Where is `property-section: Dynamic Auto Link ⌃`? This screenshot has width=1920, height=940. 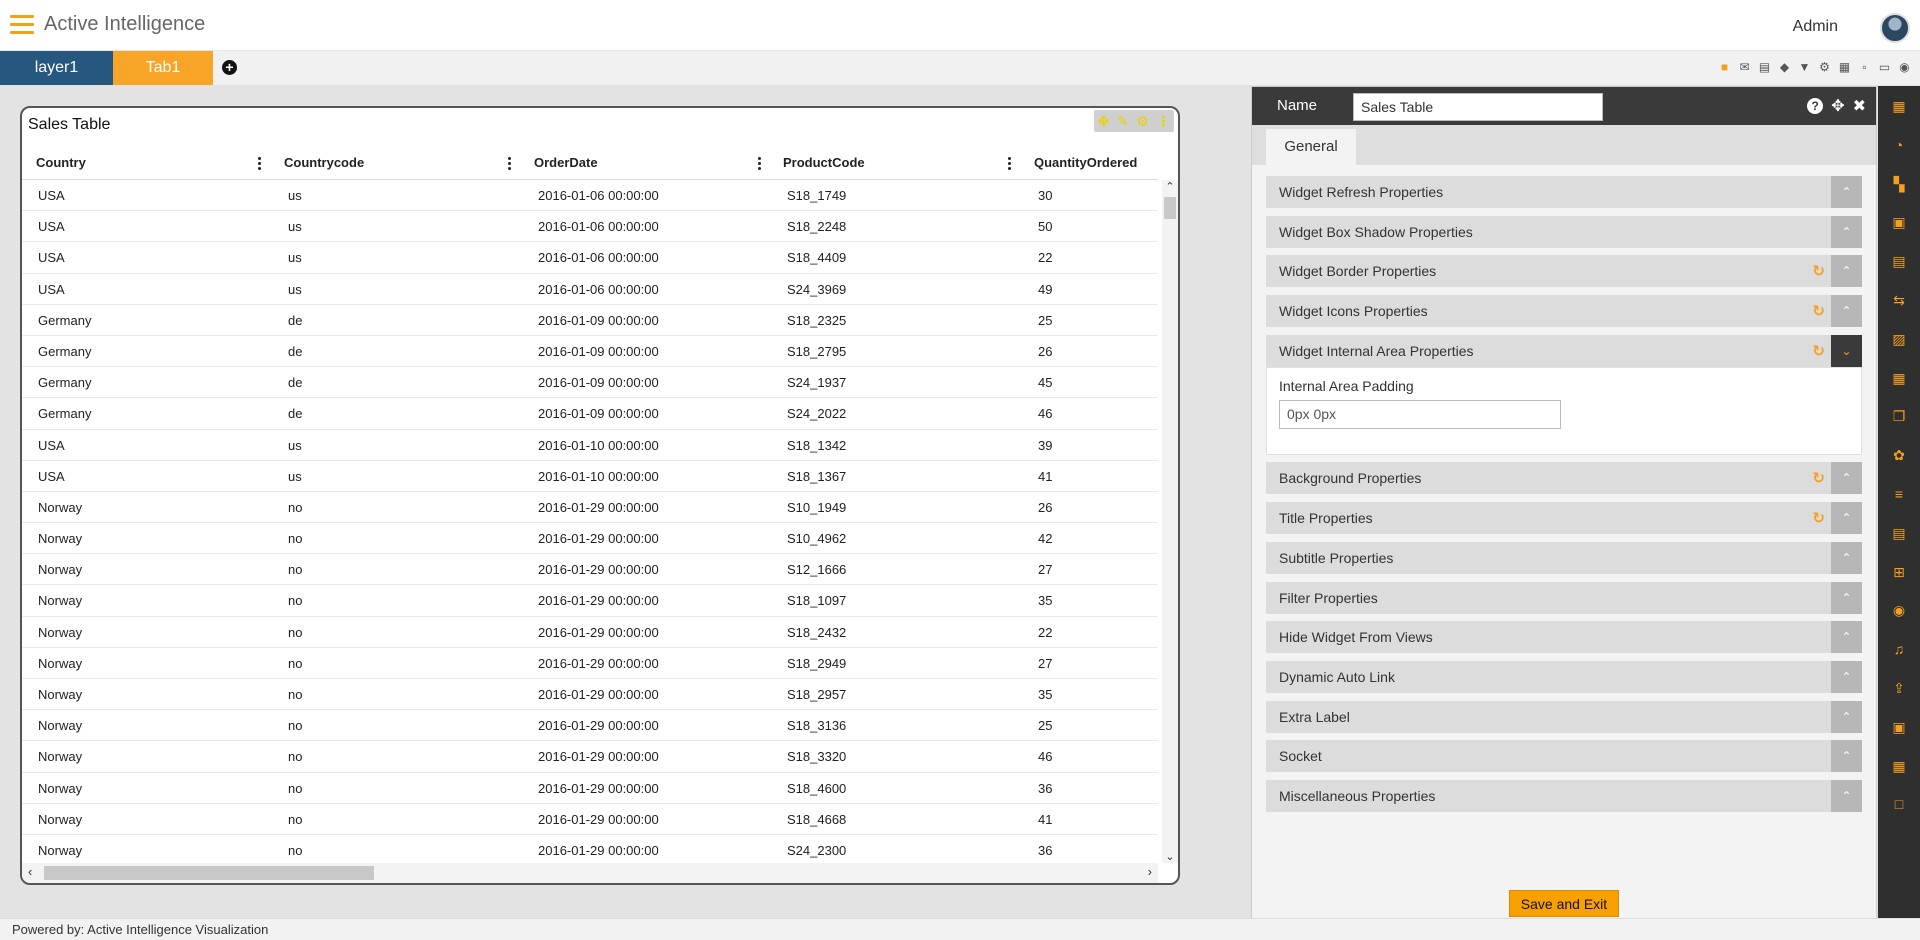 property-section: Dynamic Auto Link ⌃ is located at coordinates (1564, 676).